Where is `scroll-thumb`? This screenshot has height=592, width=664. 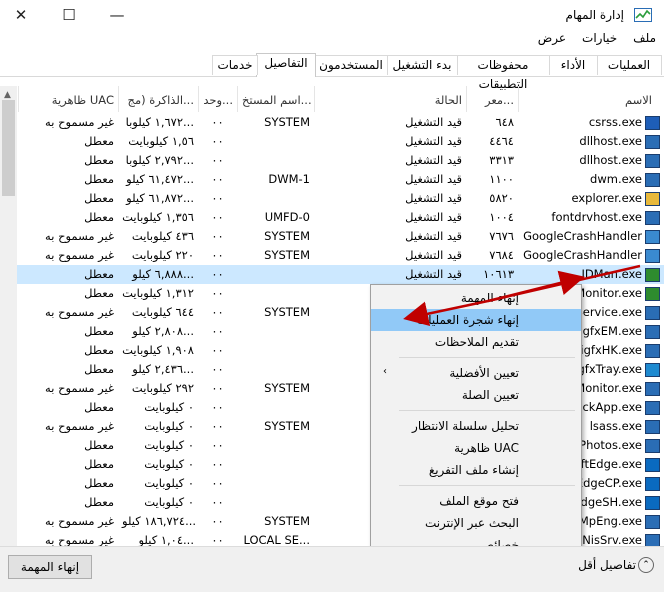
scroll-thumb is located at coordinates (8, 148).